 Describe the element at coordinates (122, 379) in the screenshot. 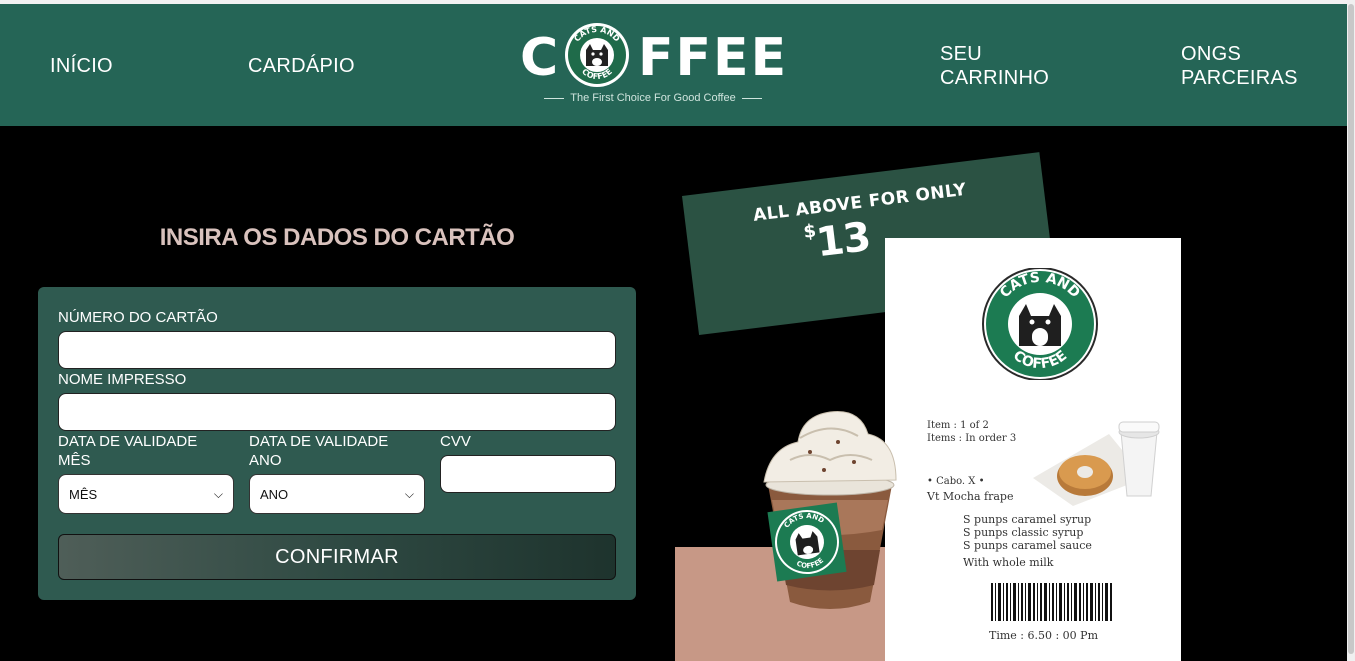

I see `name-label: NOME IMPRESSO` at that location.